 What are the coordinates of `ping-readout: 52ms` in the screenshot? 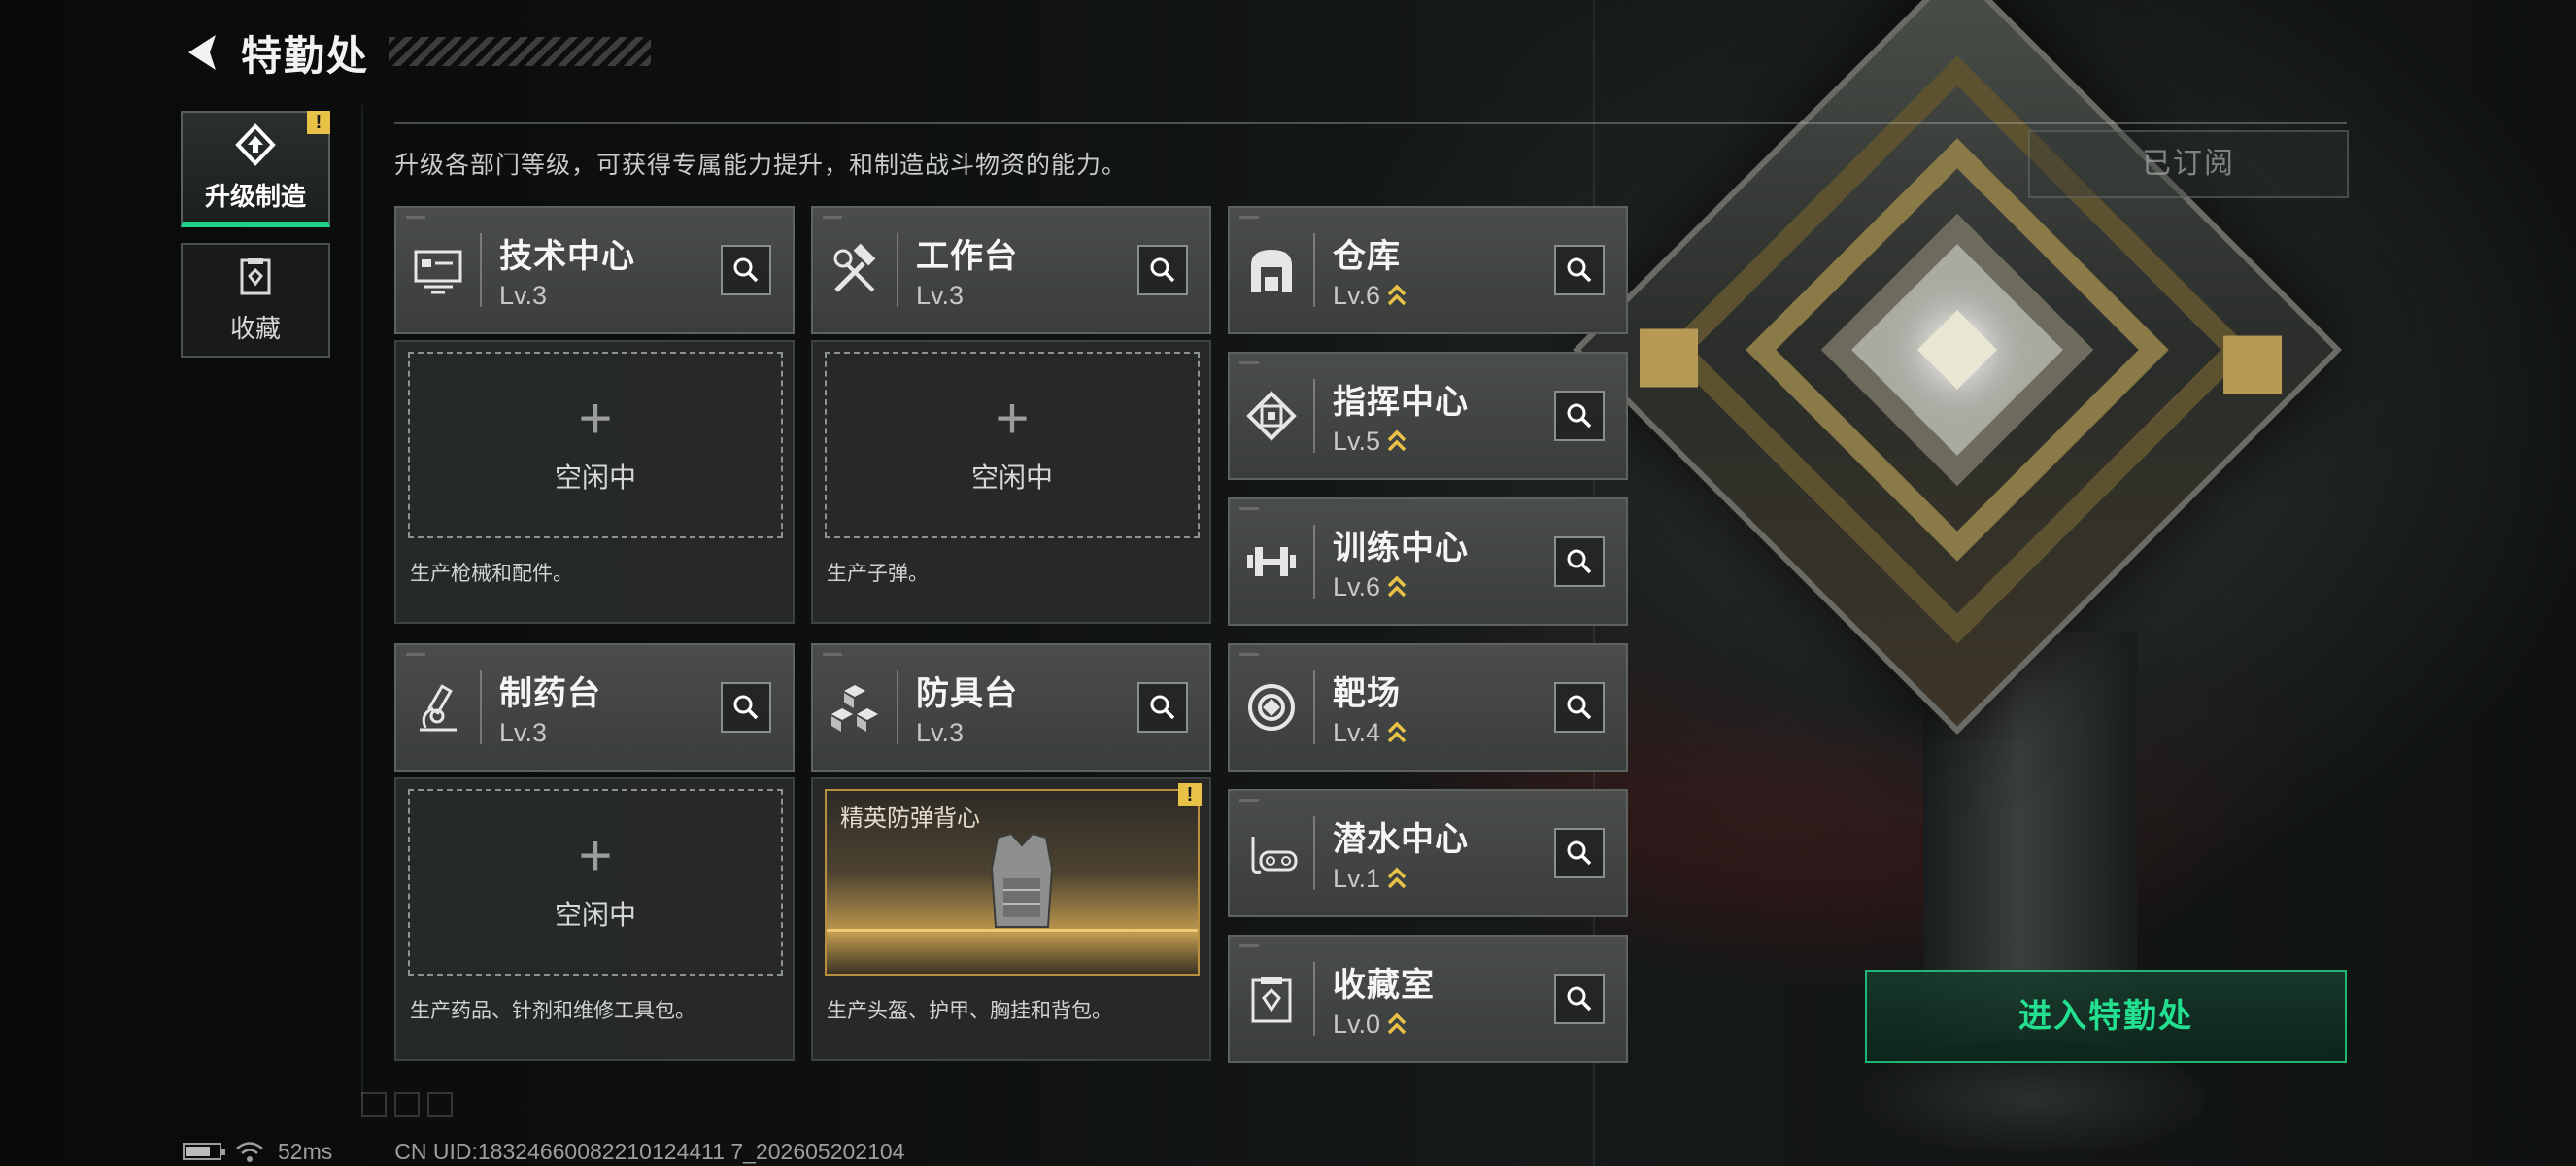 It's located at (305, 1151).